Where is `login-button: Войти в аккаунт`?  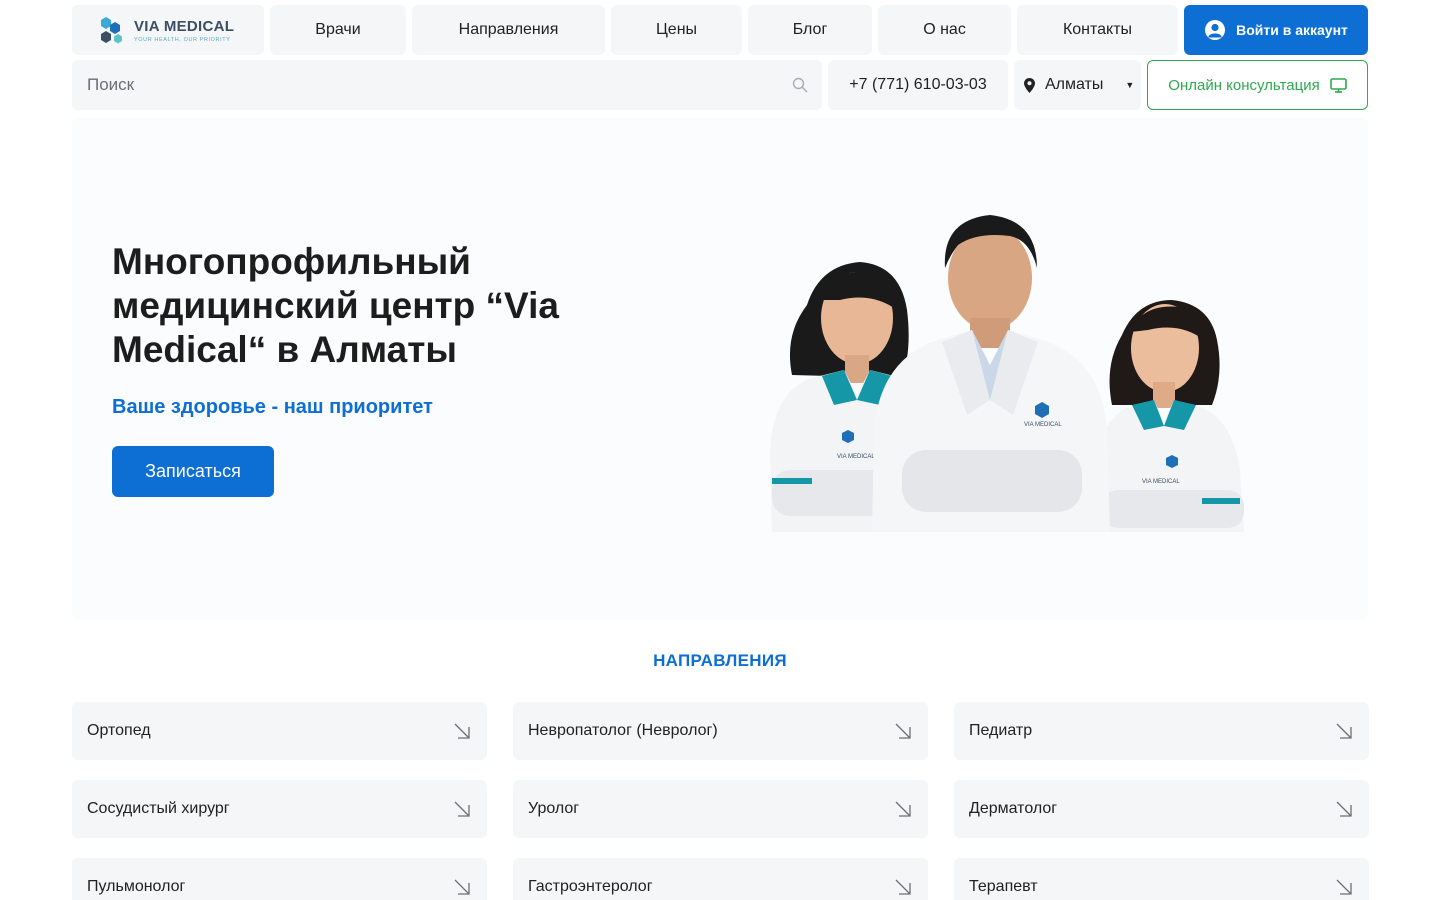
login-button: Войти в аккаунт is located at coordinates (1276, 30).